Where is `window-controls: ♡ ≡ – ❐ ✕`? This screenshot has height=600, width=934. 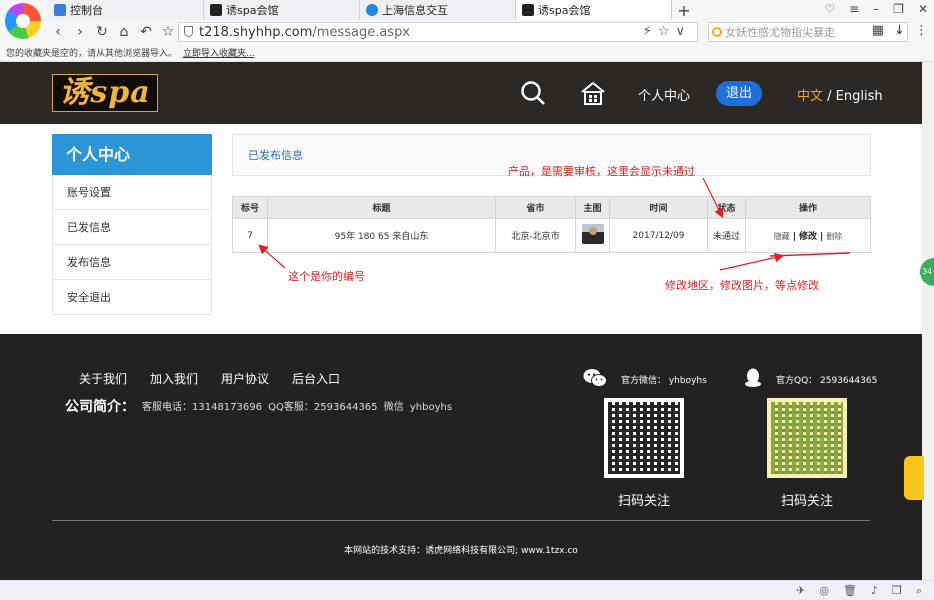
window-controls: ♡ ≡ – ❐ ✕ is located at coordinates (876, 9).